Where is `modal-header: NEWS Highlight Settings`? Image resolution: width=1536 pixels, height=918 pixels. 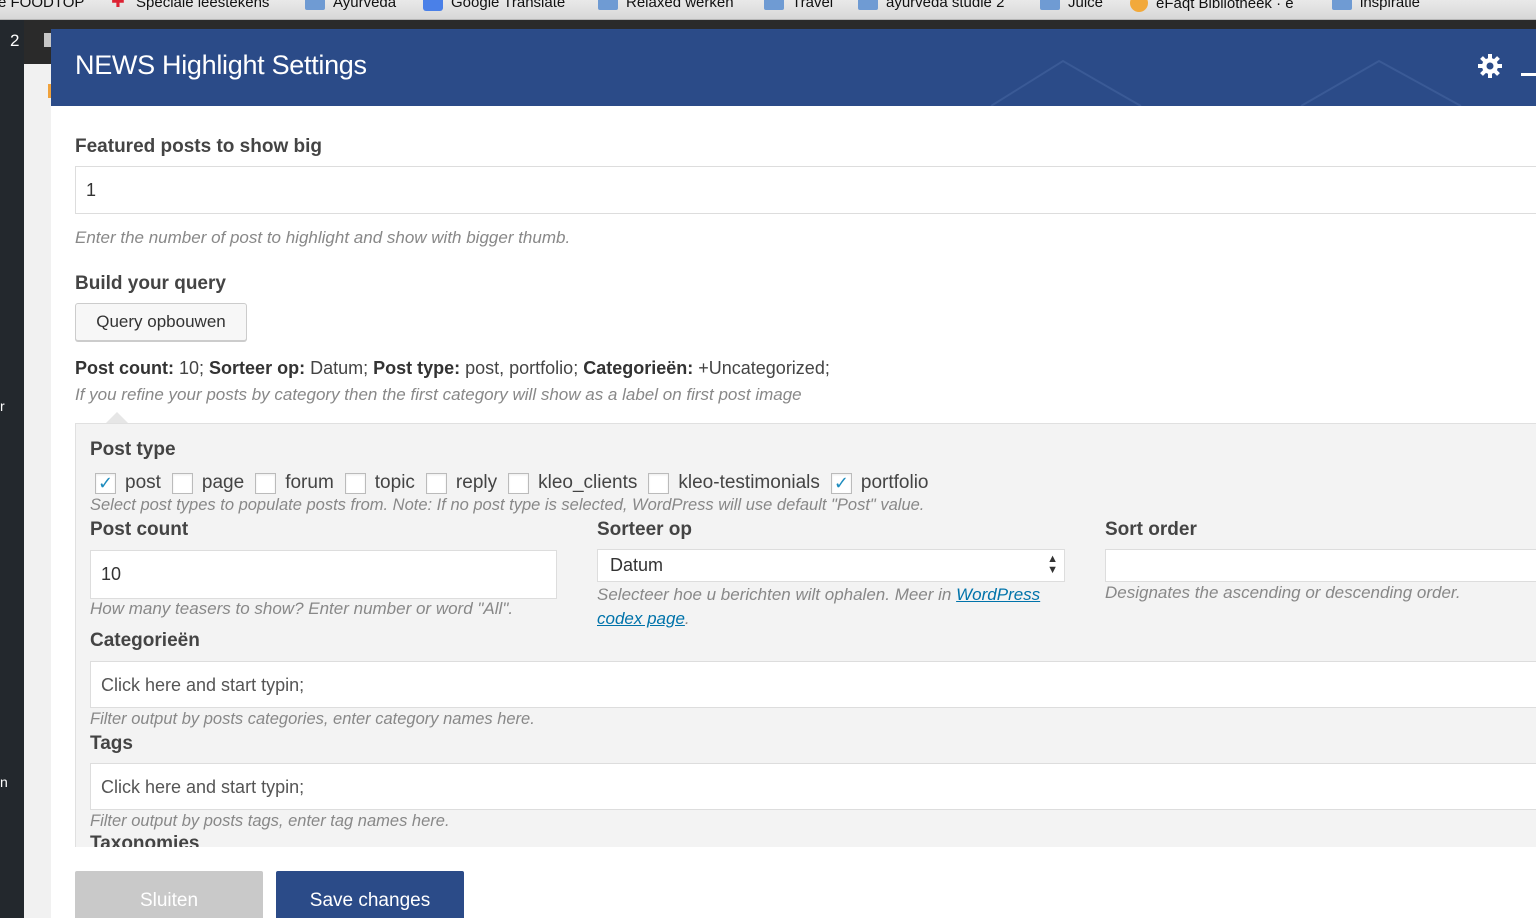 modal-header: NEWS Highlight Settings is located at coordinates (793, 67).